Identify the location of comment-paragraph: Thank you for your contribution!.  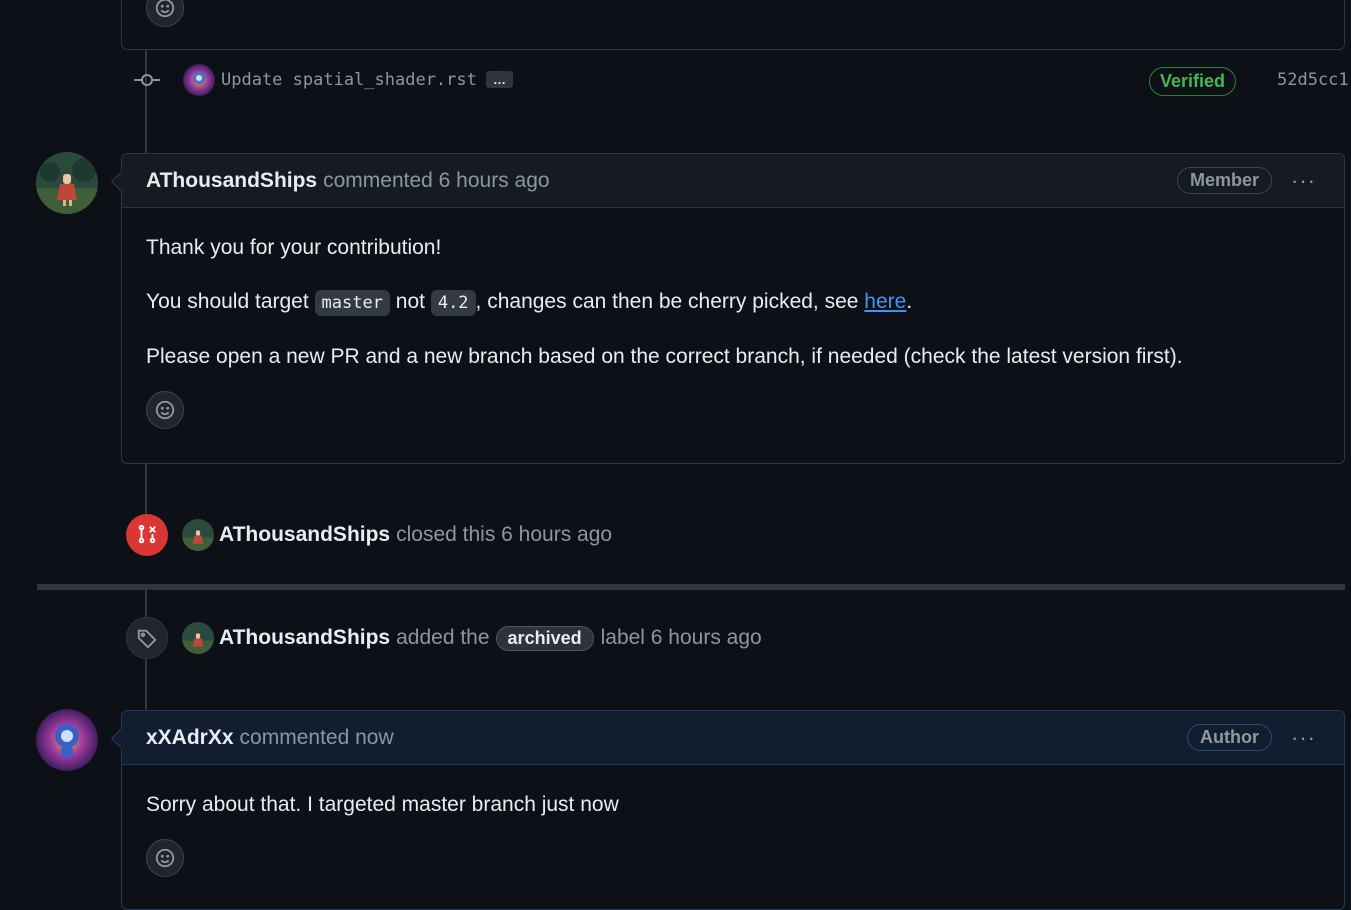
(294, 247).